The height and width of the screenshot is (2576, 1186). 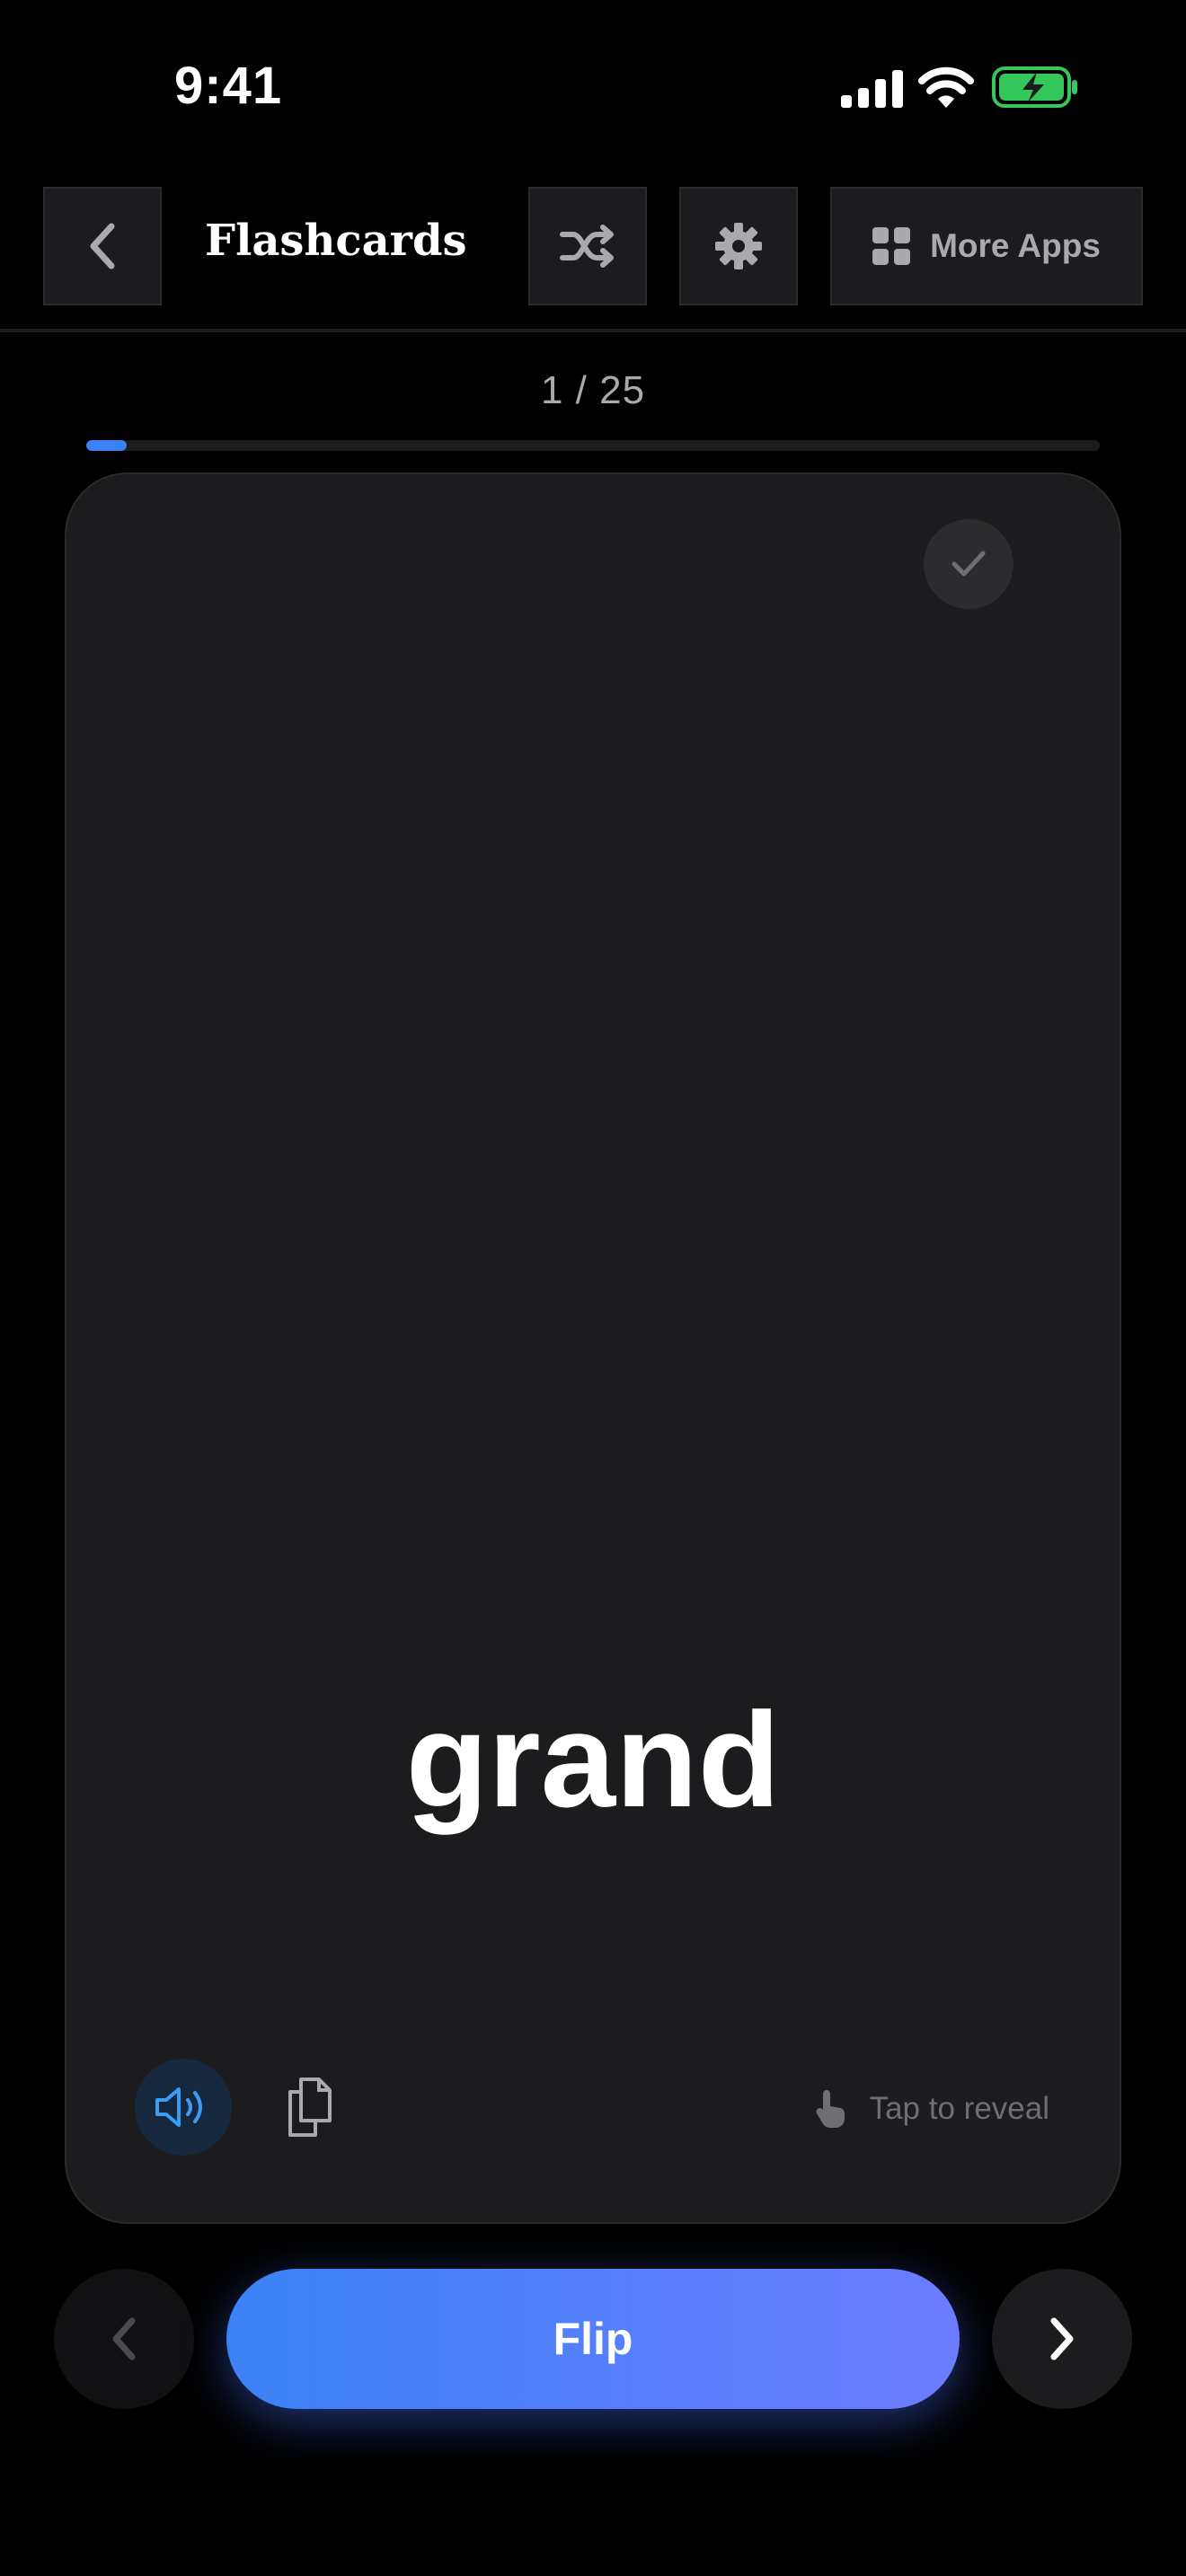 I want to click on copy-button, so click(x=310, y=2107).